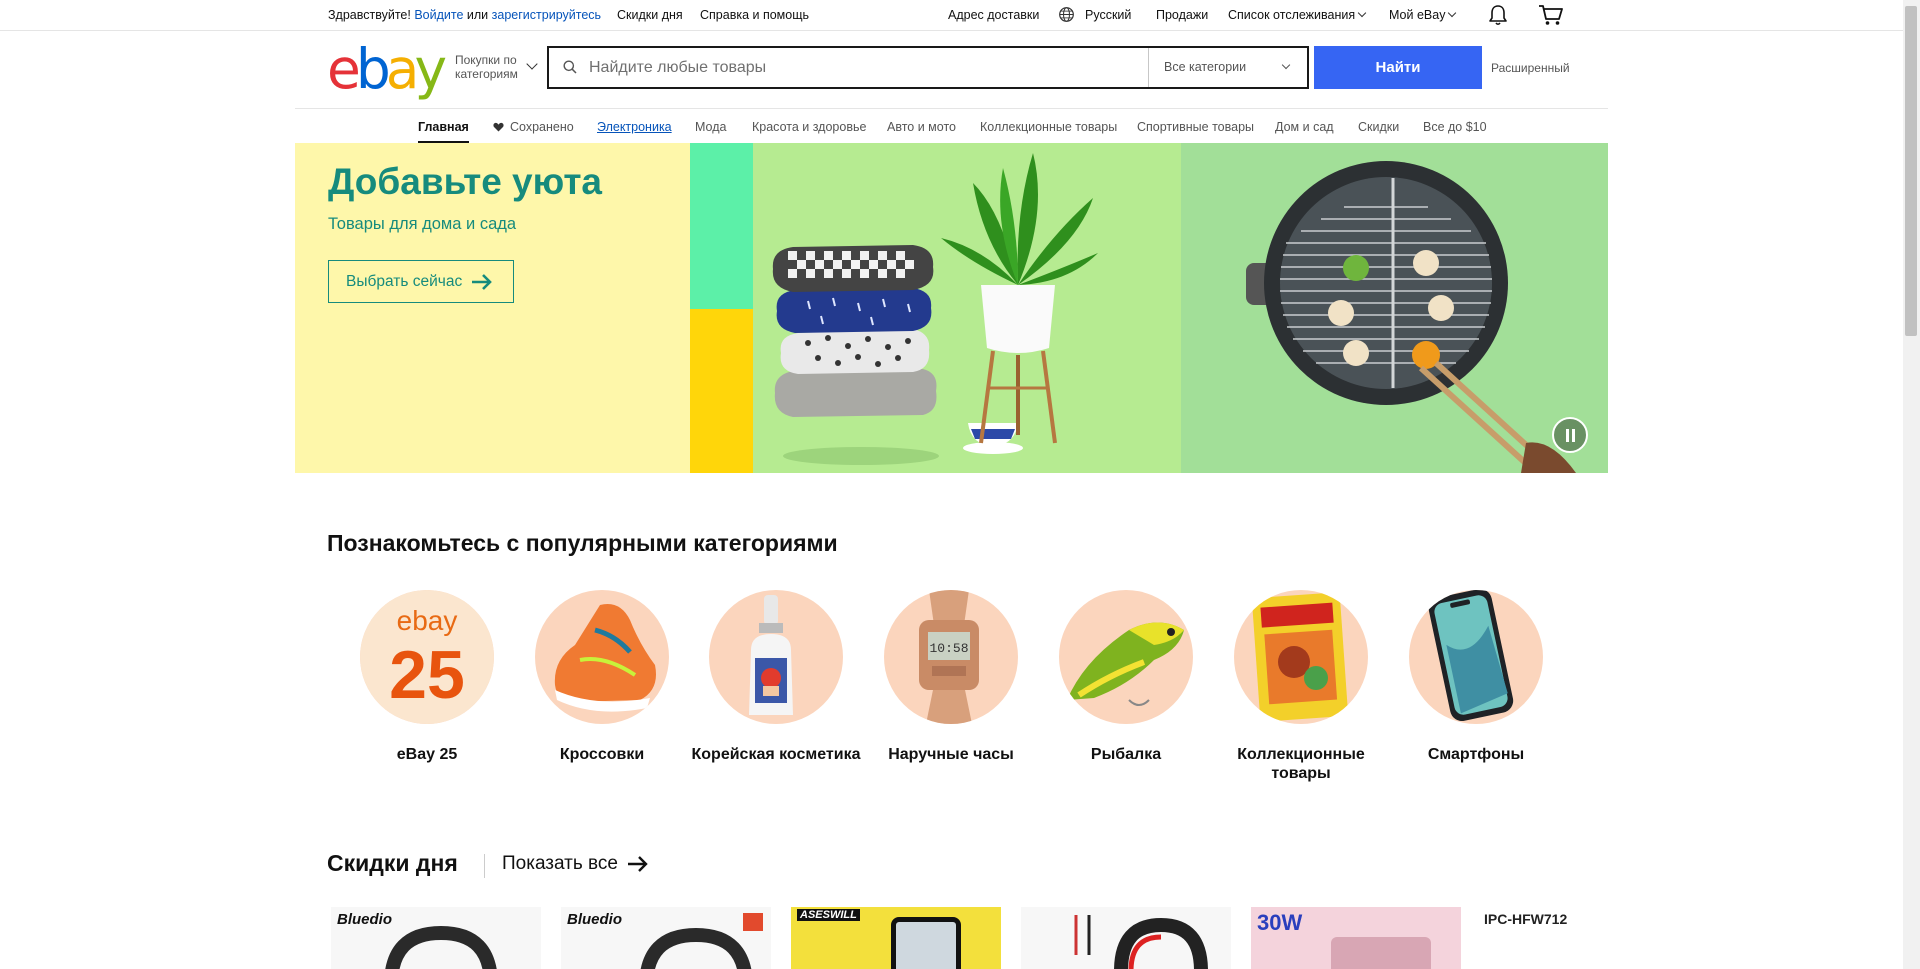  Describe the element at coordinates (594, 919) in the screenshot. I see `deal-brand: Bluedio` at that location.